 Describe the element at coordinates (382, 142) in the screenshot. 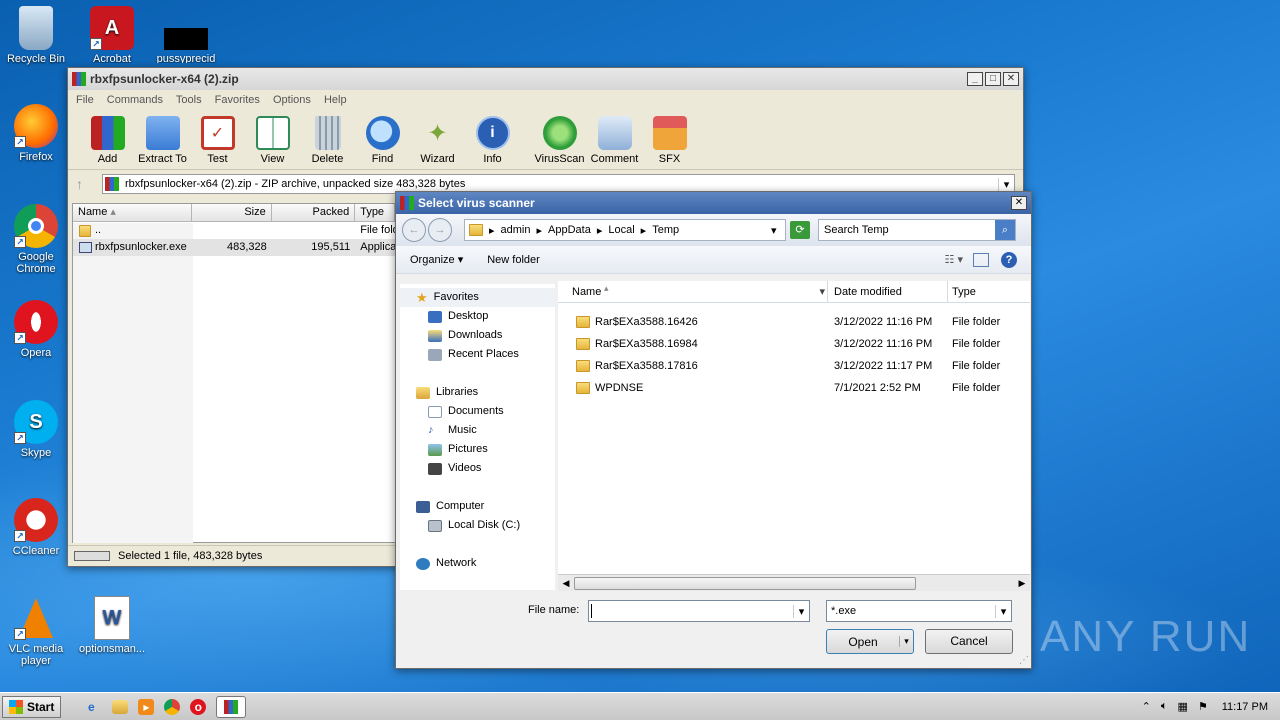

I see `toolbar-find-button: Find` at that location.